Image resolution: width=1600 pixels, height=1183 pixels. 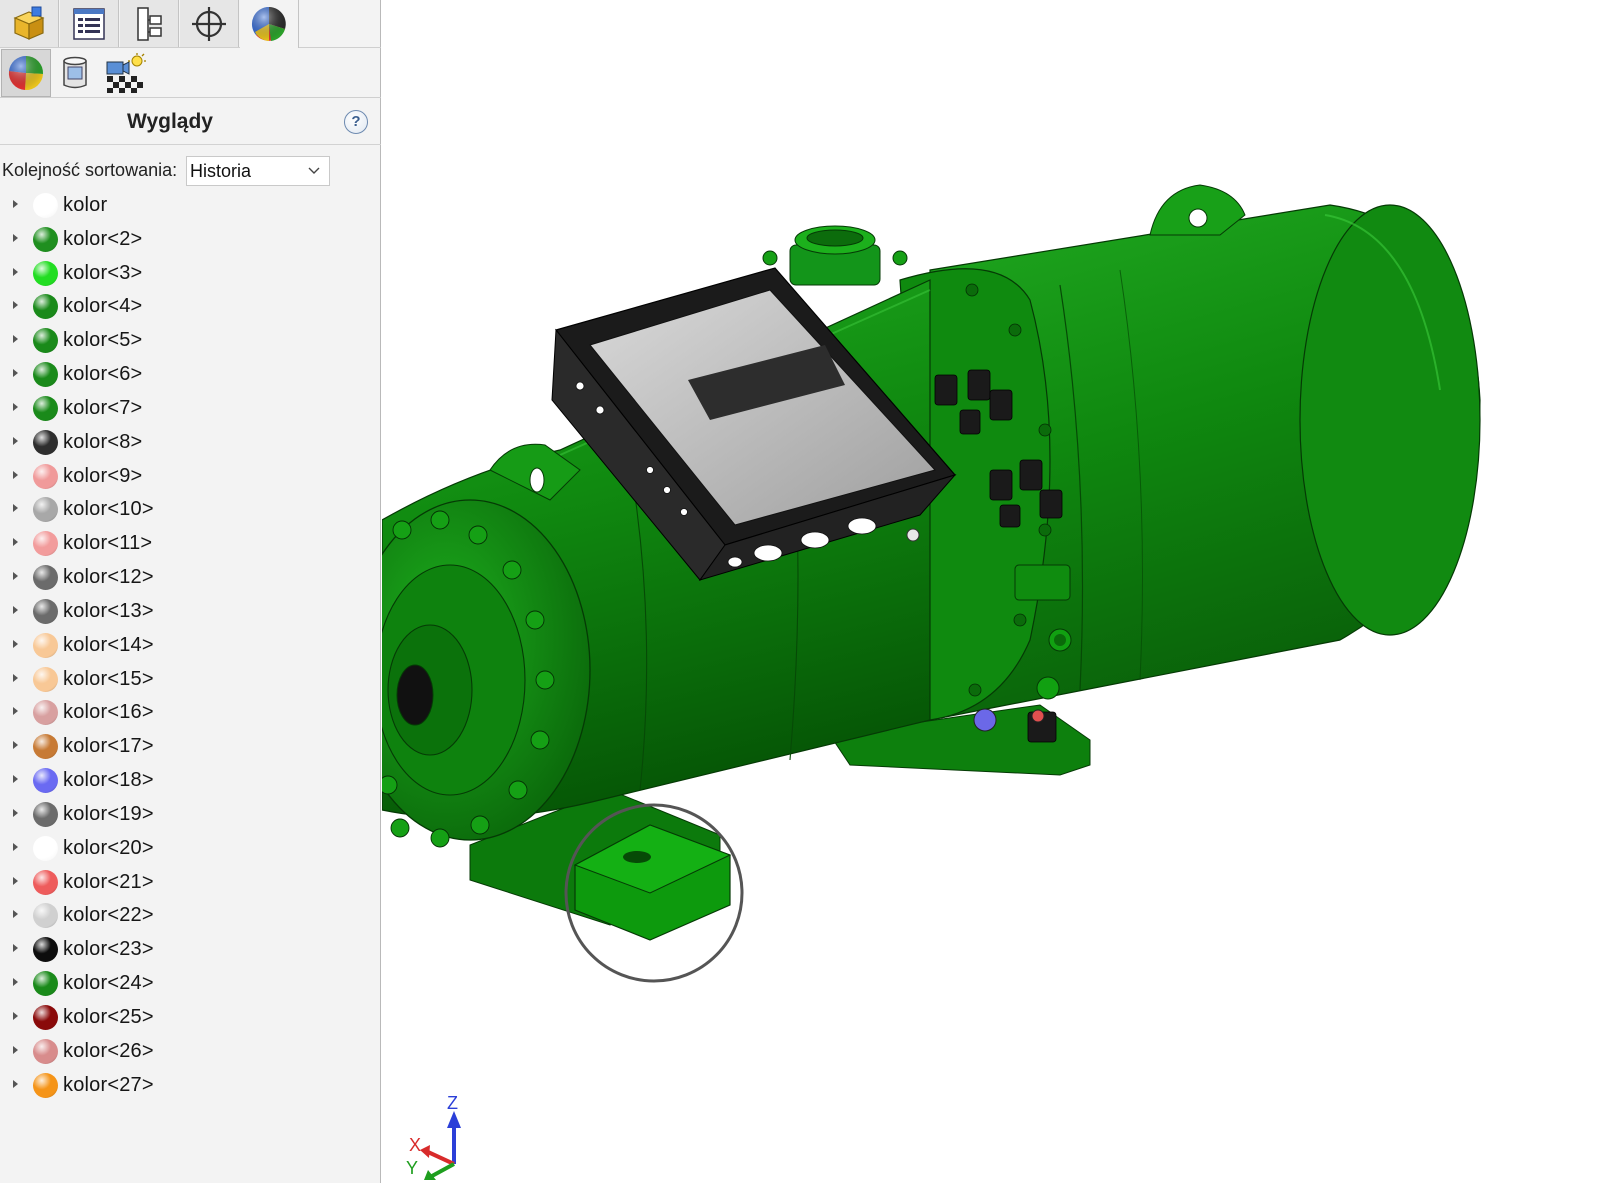 I want to click on appearance-item: kolor<18>, so click(x=190, y=780).